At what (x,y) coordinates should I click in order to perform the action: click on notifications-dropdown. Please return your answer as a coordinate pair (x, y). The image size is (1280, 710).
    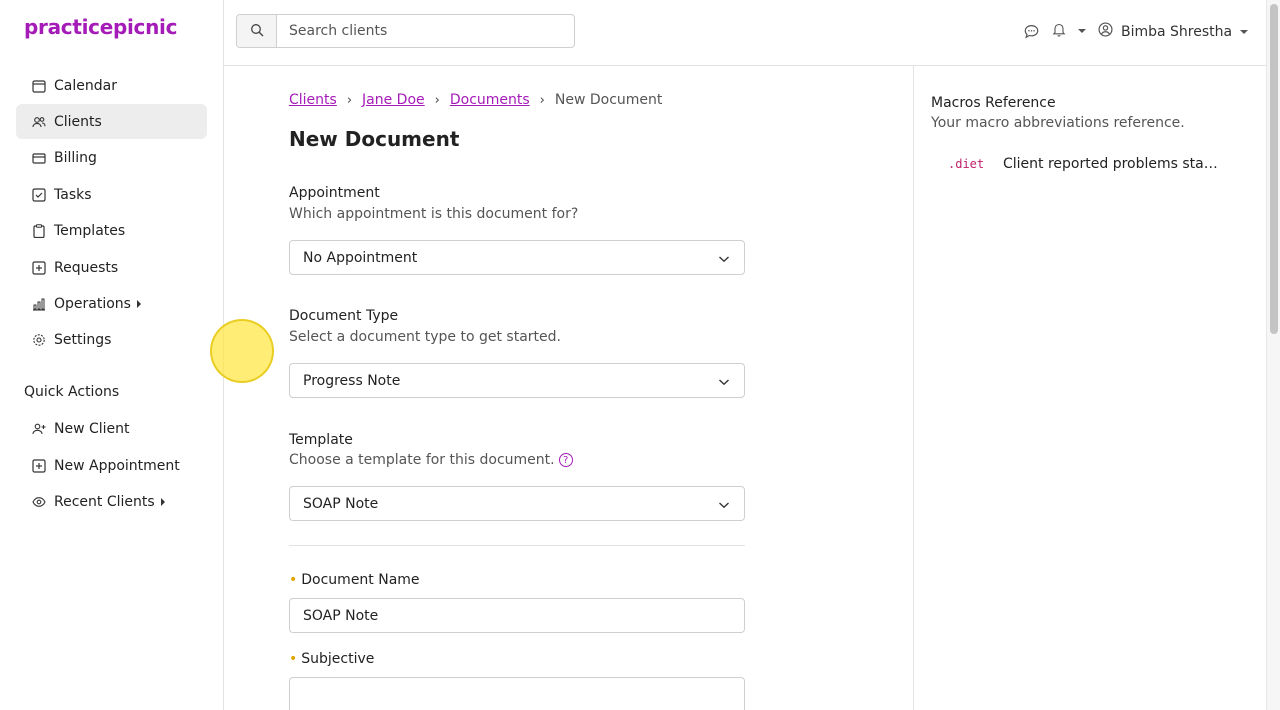
    Looking at the image, I should click on (1069, 31).